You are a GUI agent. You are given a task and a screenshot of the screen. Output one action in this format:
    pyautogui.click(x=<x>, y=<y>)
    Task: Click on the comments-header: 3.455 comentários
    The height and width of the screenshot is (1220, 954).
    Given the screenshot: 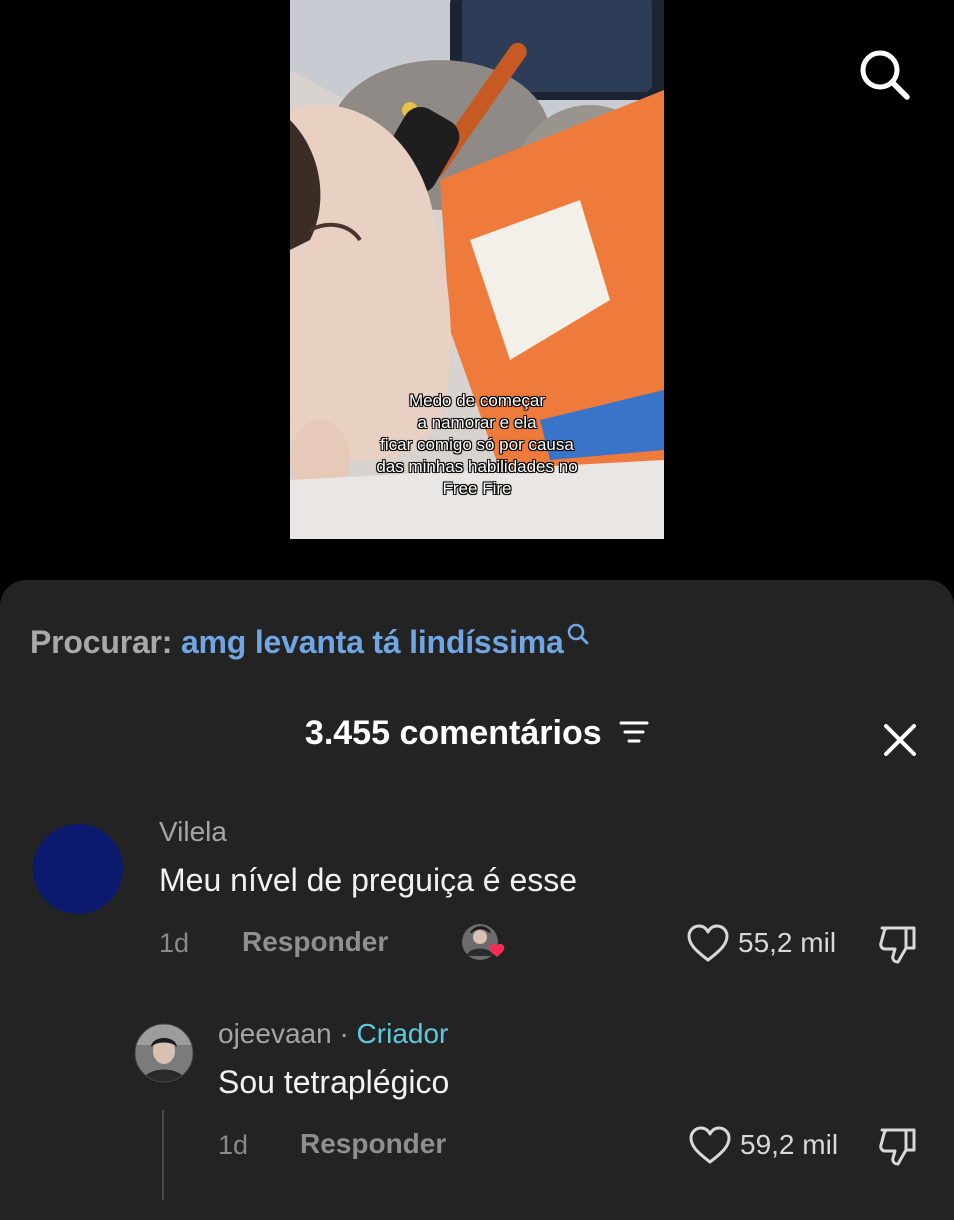 What is the action you would take?
    pyautogui.click(x=477, y=733)
    